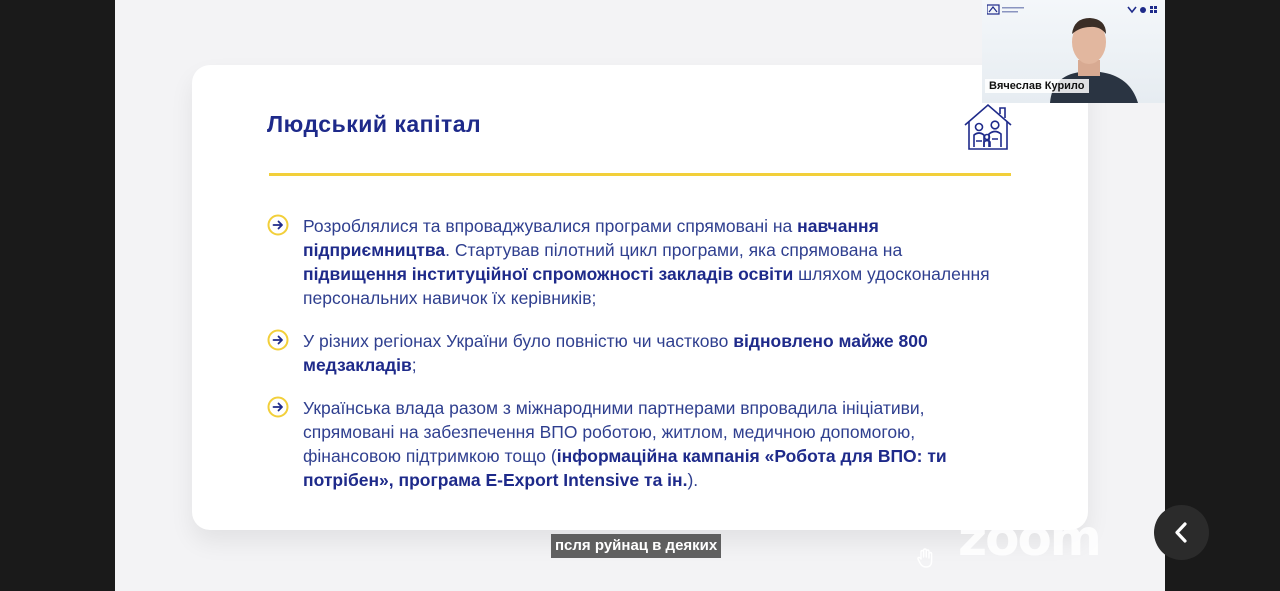 The width and height of the screenshot is (1280, 591). I want to click on family-house-icon, so click(988, 126).